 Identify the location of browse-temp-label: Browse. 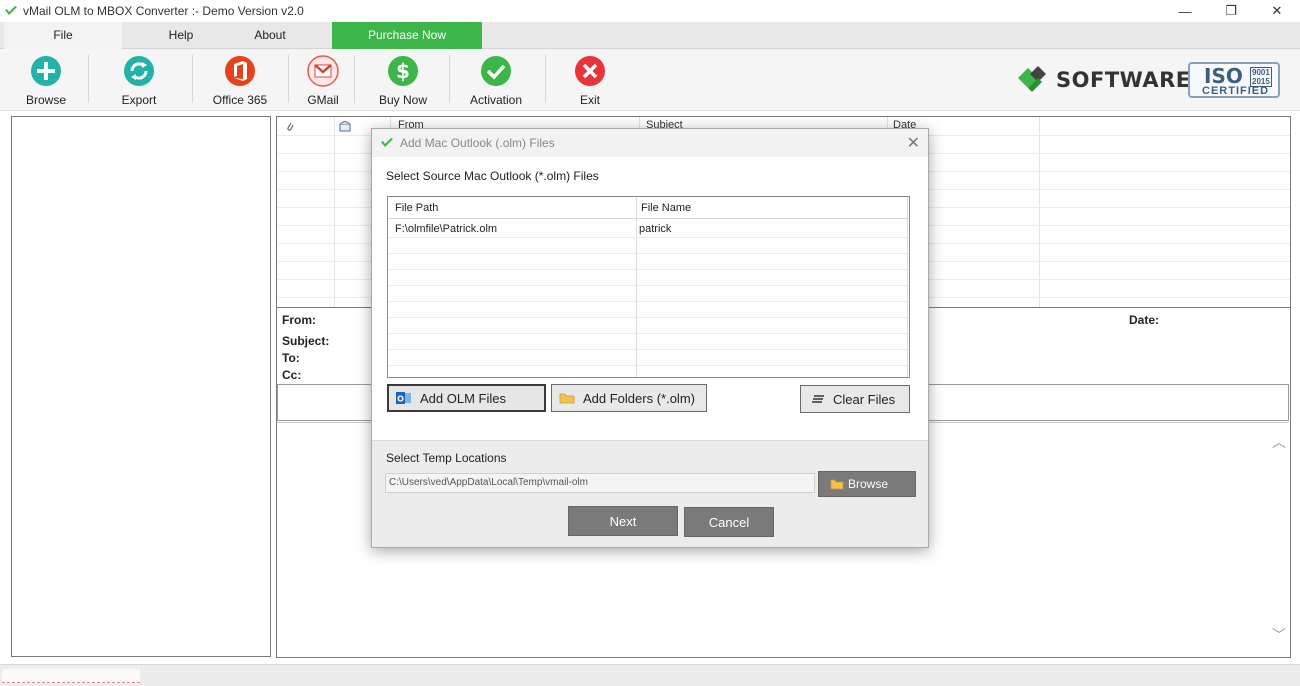
(868, 484).